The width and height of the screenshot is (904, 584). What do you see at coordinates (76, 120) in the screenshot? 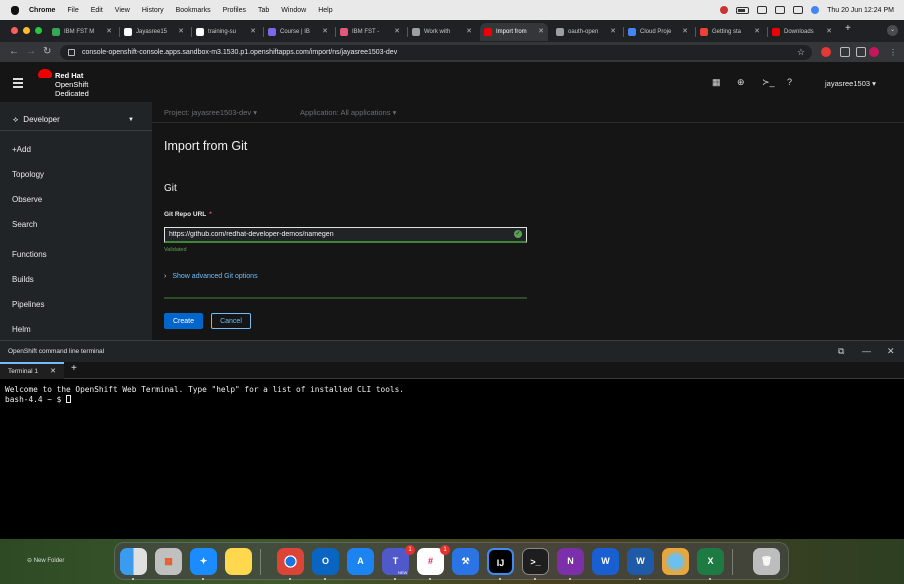
I see `perspective-switcher: ⟡ Developer ▼` at bounding box center [76, 120].